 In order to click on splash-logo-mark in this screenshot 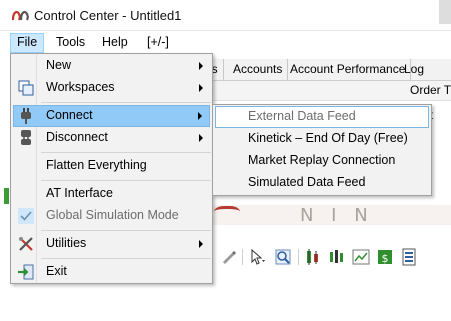, I will do `click(227, 213)`.